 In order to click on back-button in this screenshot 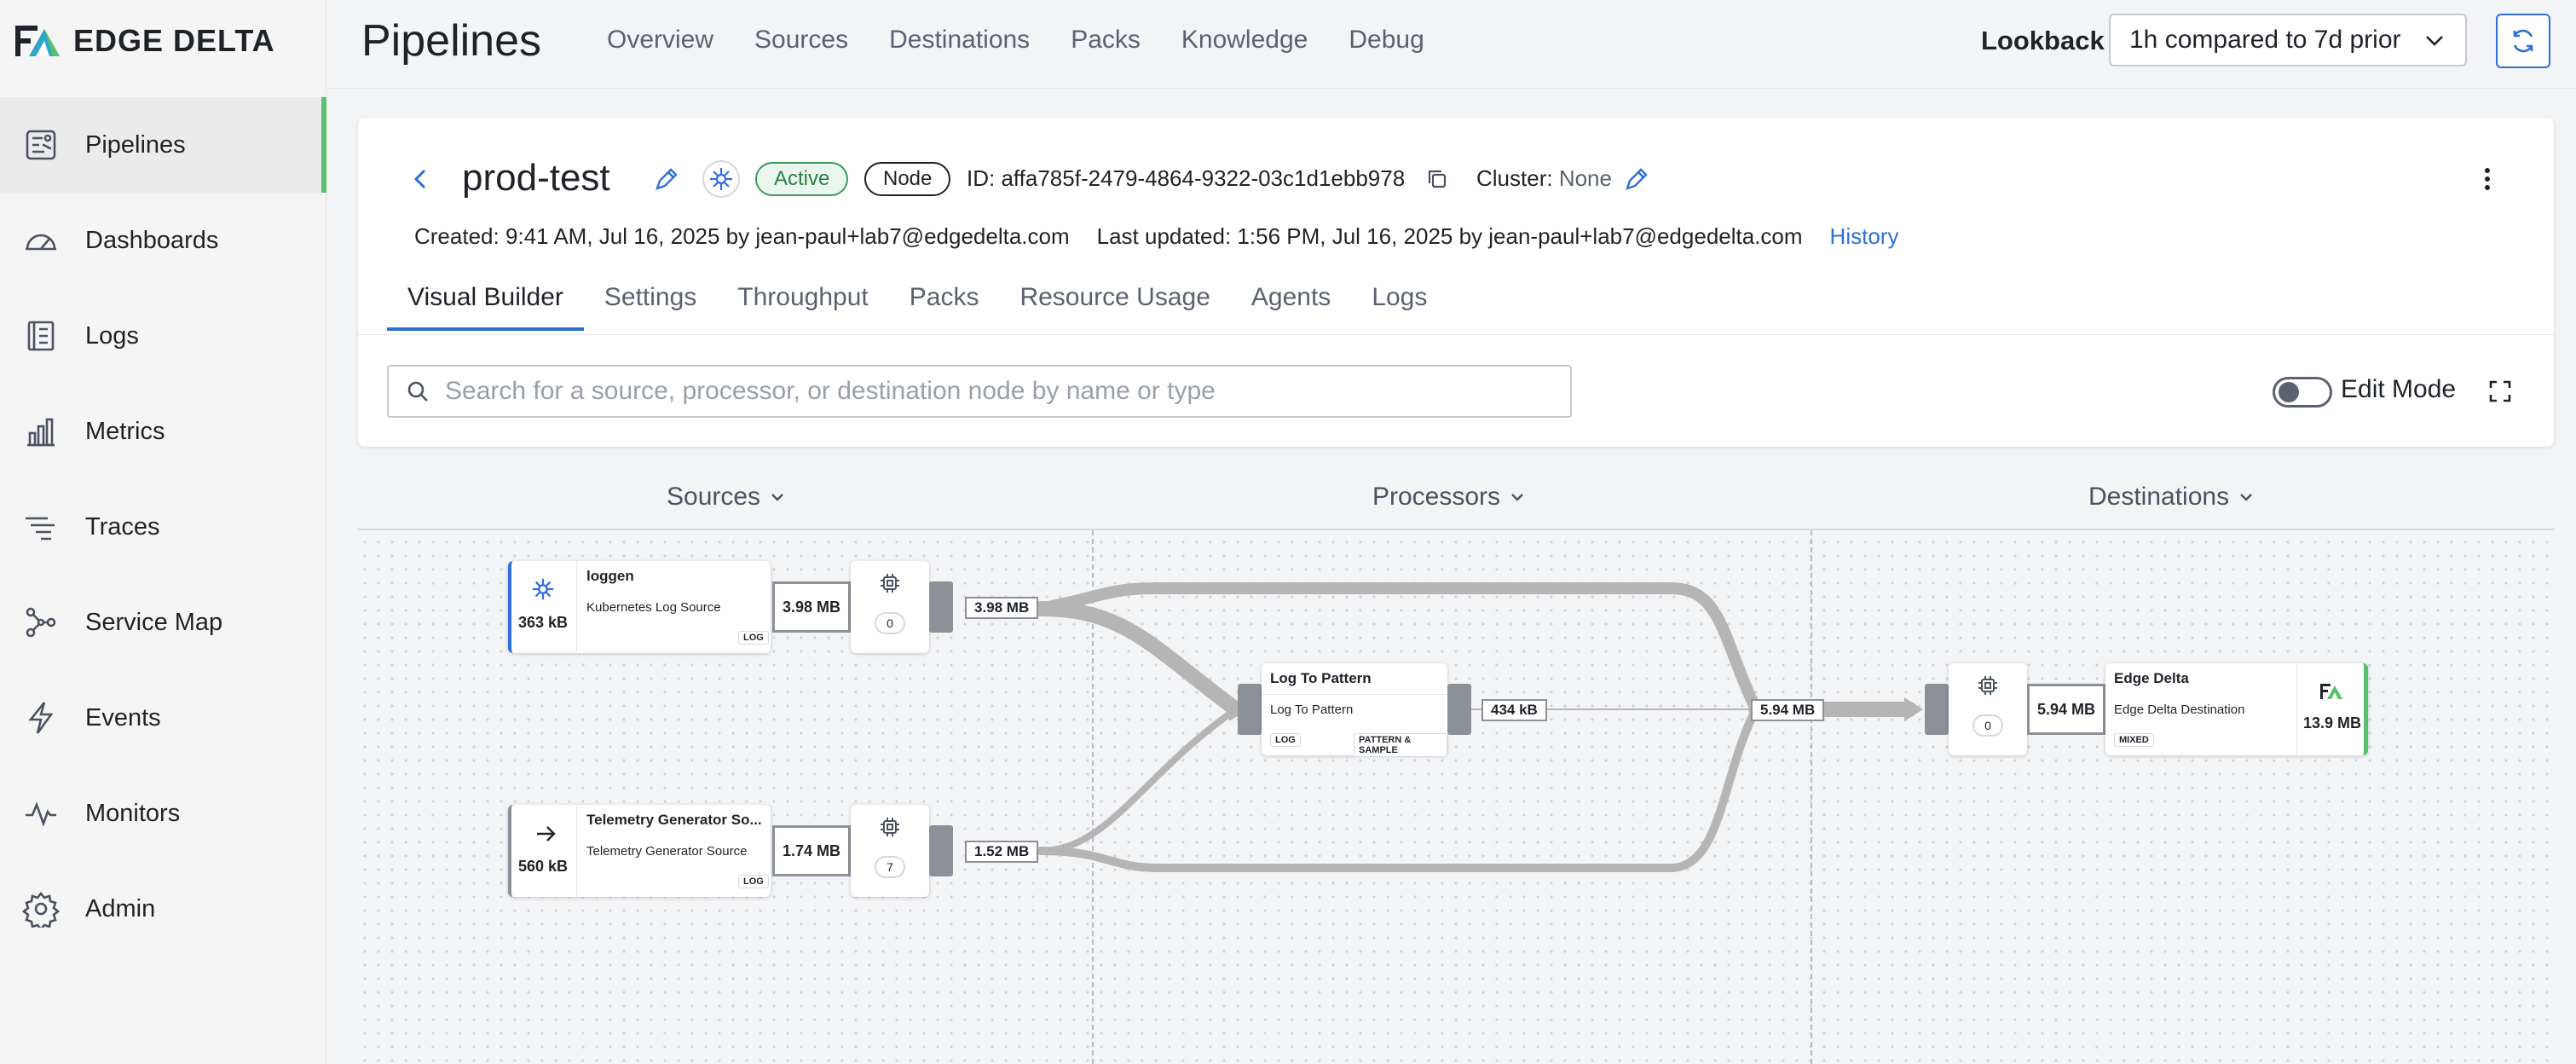, I will do `click(421, 181)`.